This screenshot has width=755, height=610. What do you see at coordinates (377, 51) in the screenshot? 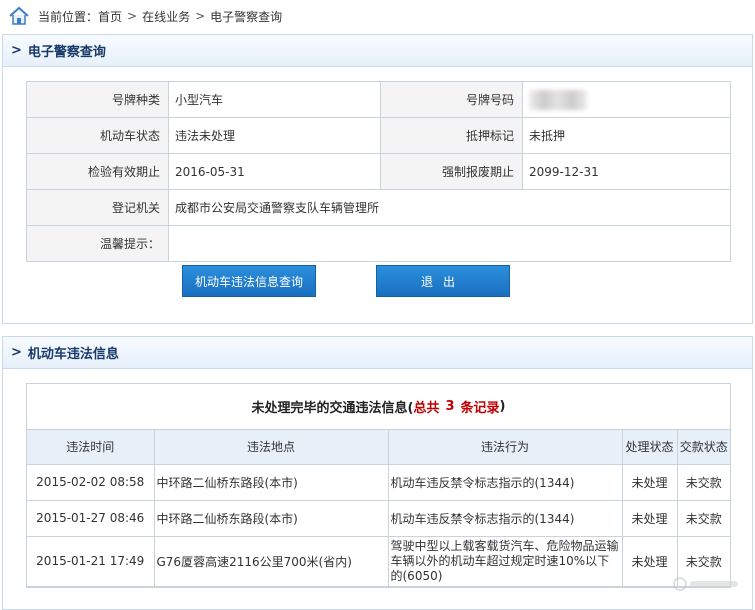
I see `panel-header: > 电子警察查询` at bounding box center [377, 51].